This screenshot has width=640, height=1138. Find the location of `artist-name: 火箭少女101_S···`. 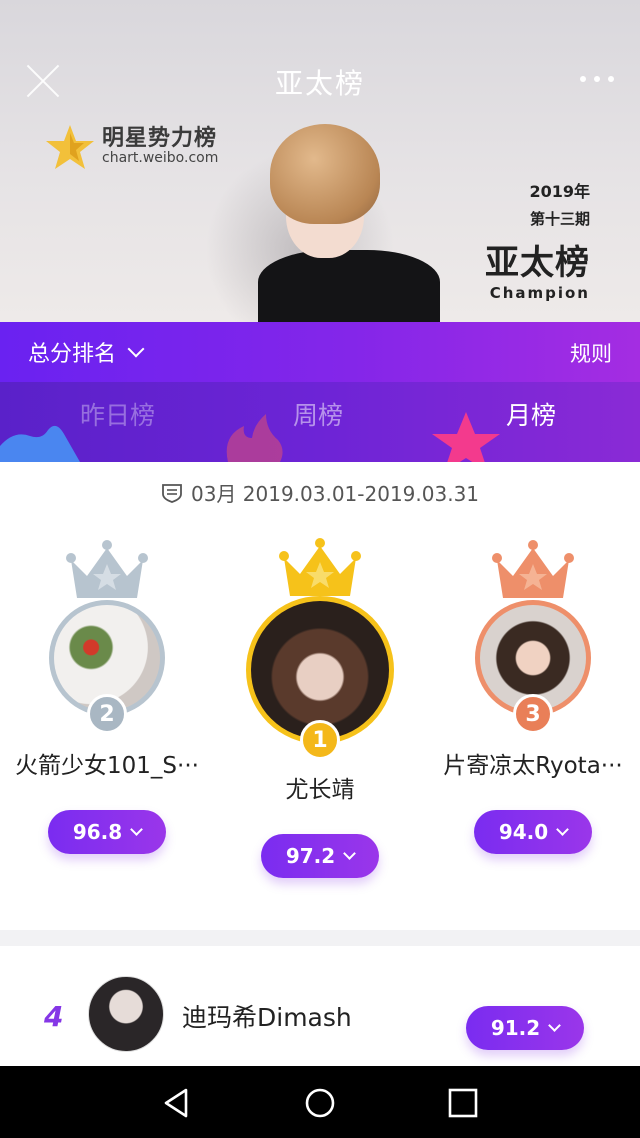

artist-name: 火箭少女101_S··· is located at coordinates (107, 766).